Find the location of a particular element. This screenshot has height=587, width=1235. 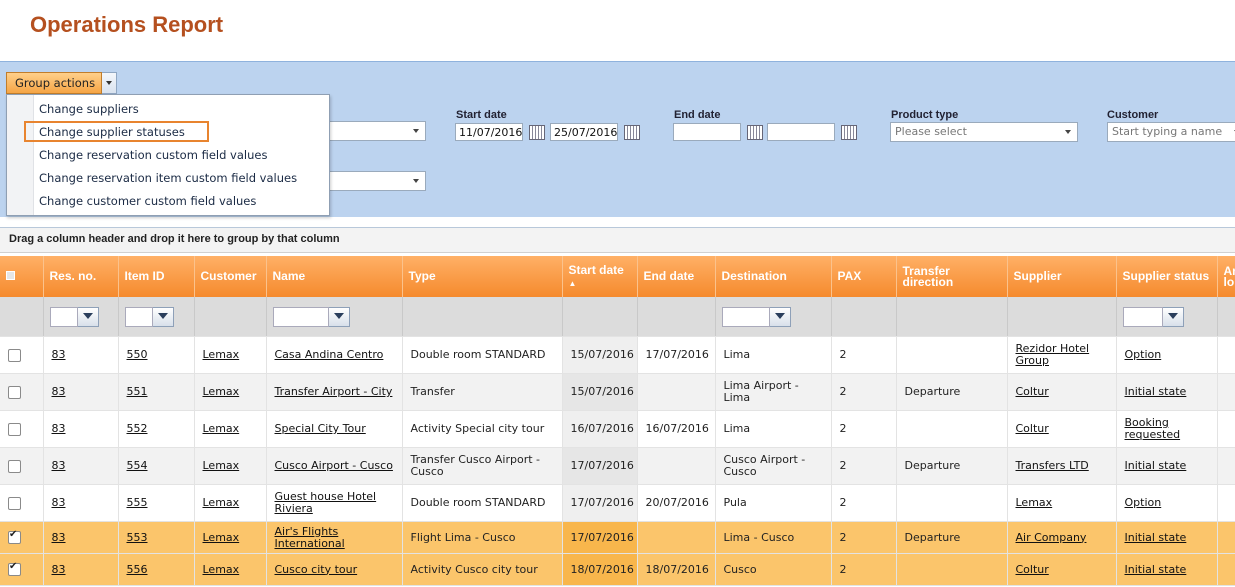

select-all-header is located at coordinates (22, 276).